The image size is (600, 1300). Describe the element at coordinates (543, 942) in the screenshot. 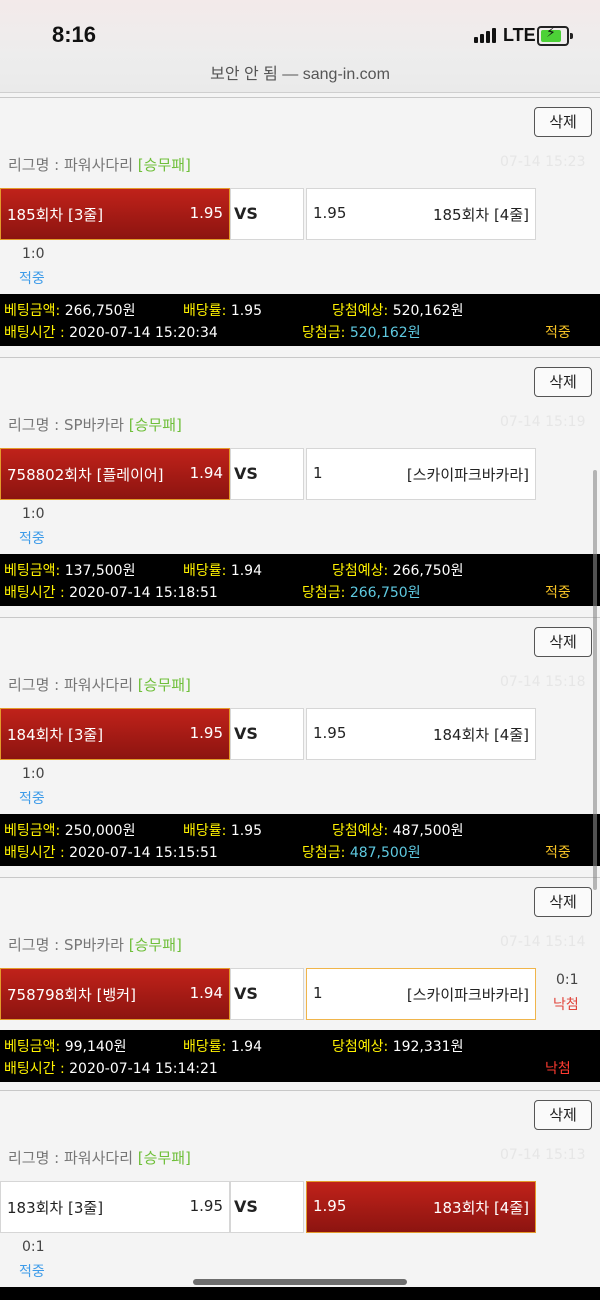

I see `bet-timestamp: 07-14 15:14` at that location.